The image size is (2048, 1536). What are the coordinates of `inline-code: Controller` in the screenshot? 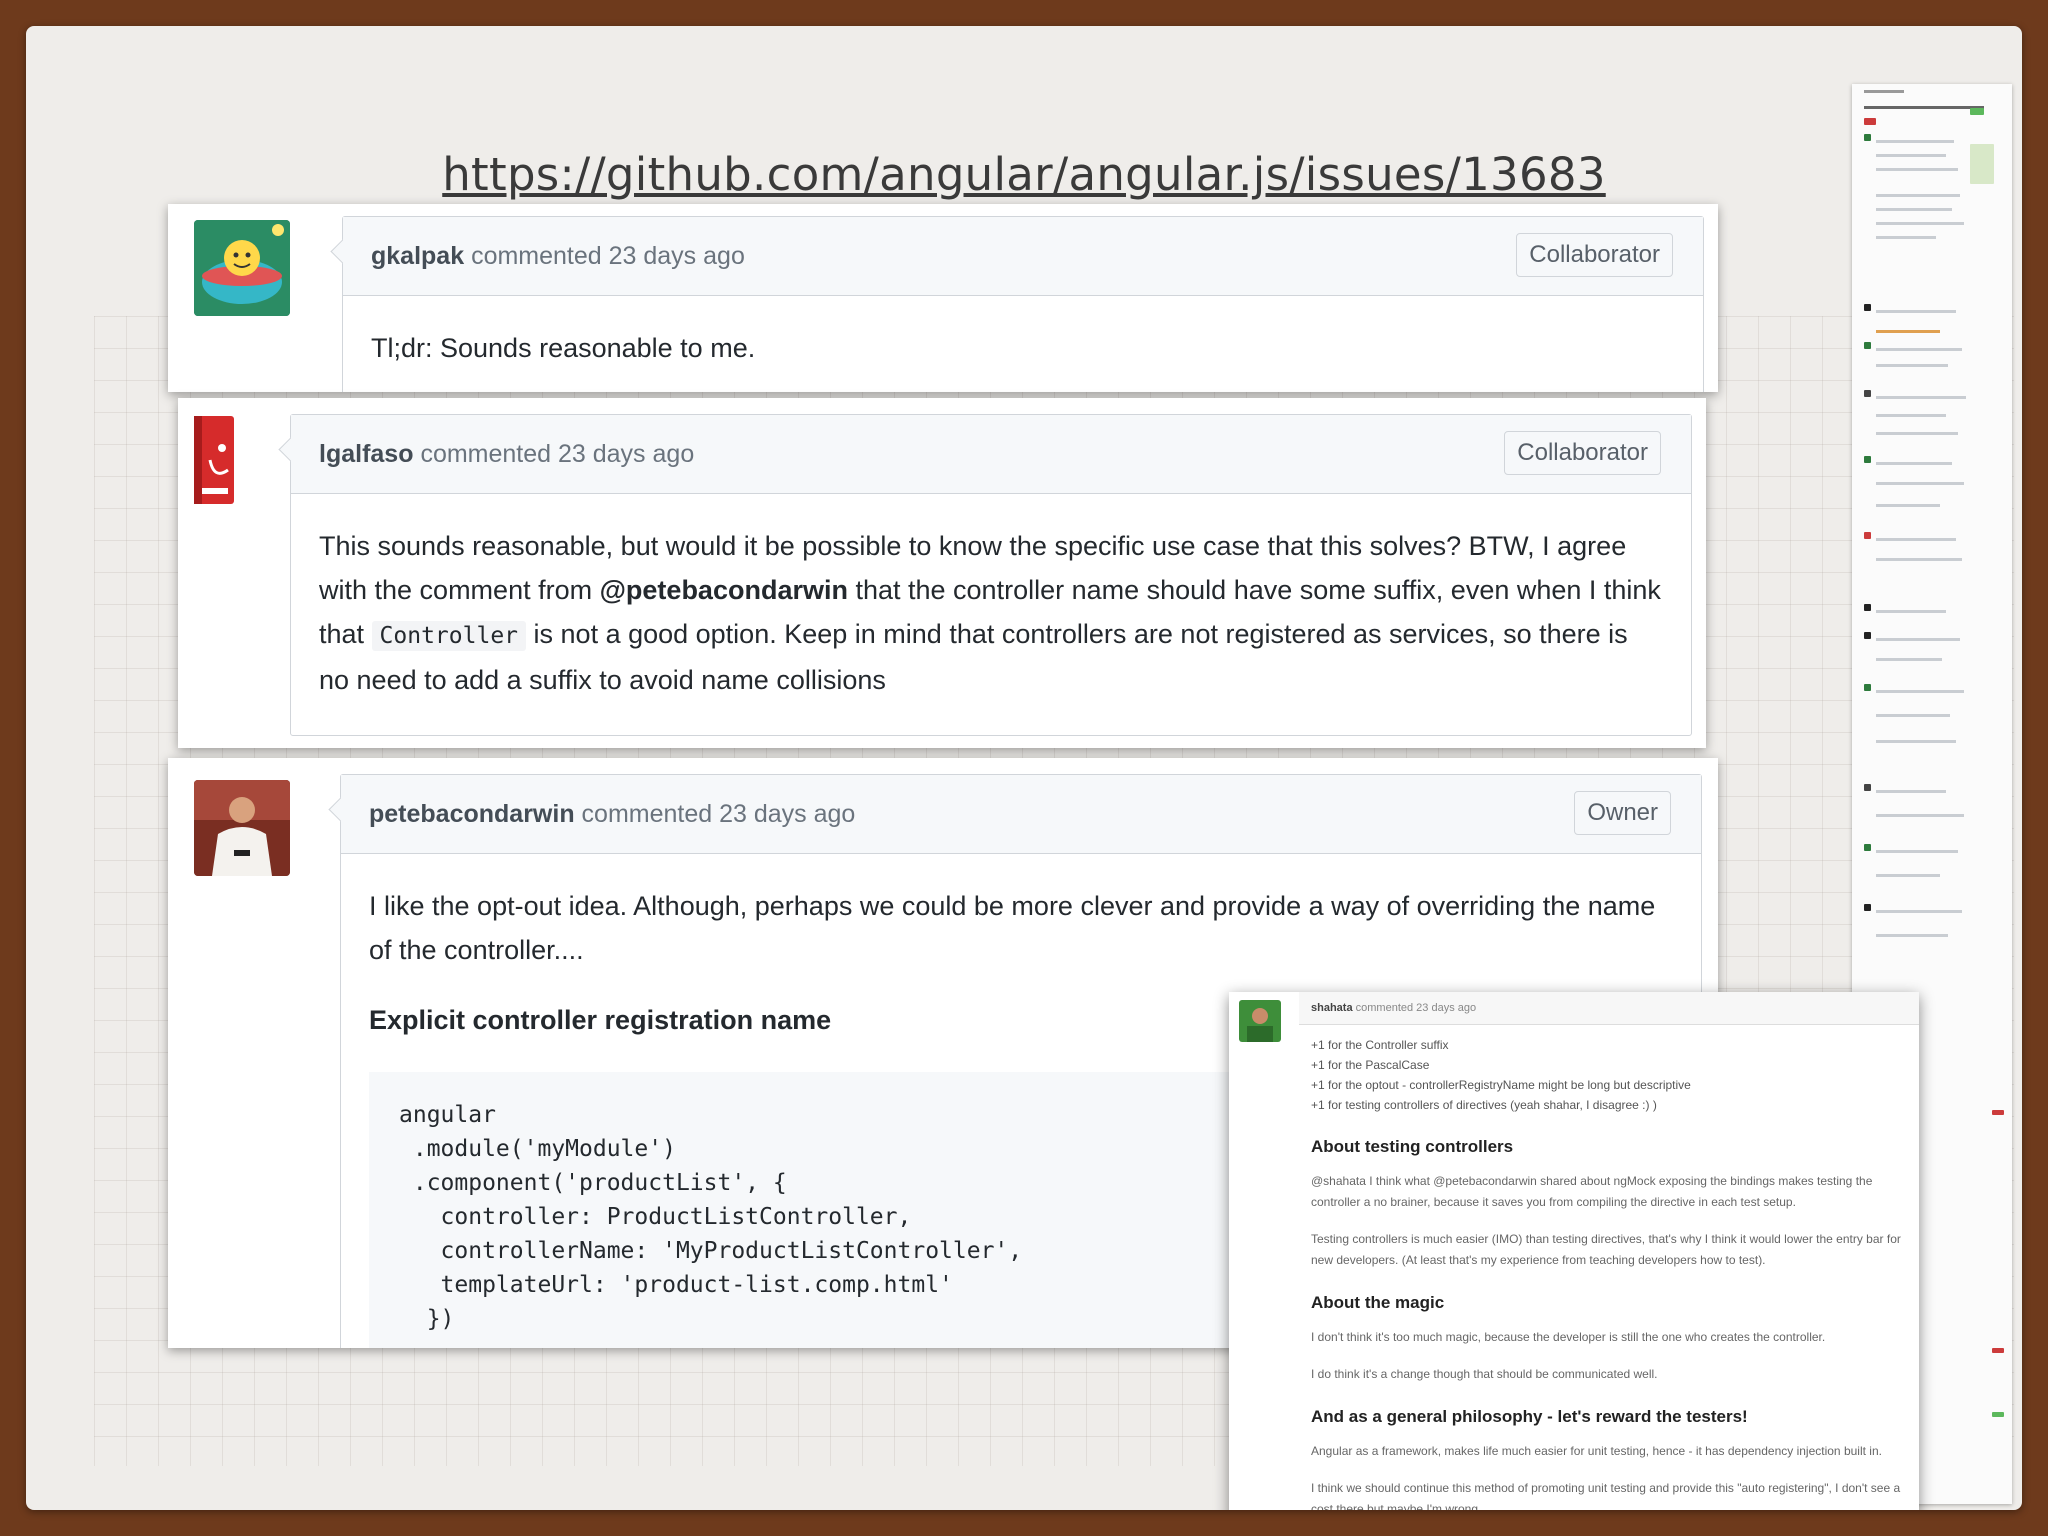 It's located at (449, 636).